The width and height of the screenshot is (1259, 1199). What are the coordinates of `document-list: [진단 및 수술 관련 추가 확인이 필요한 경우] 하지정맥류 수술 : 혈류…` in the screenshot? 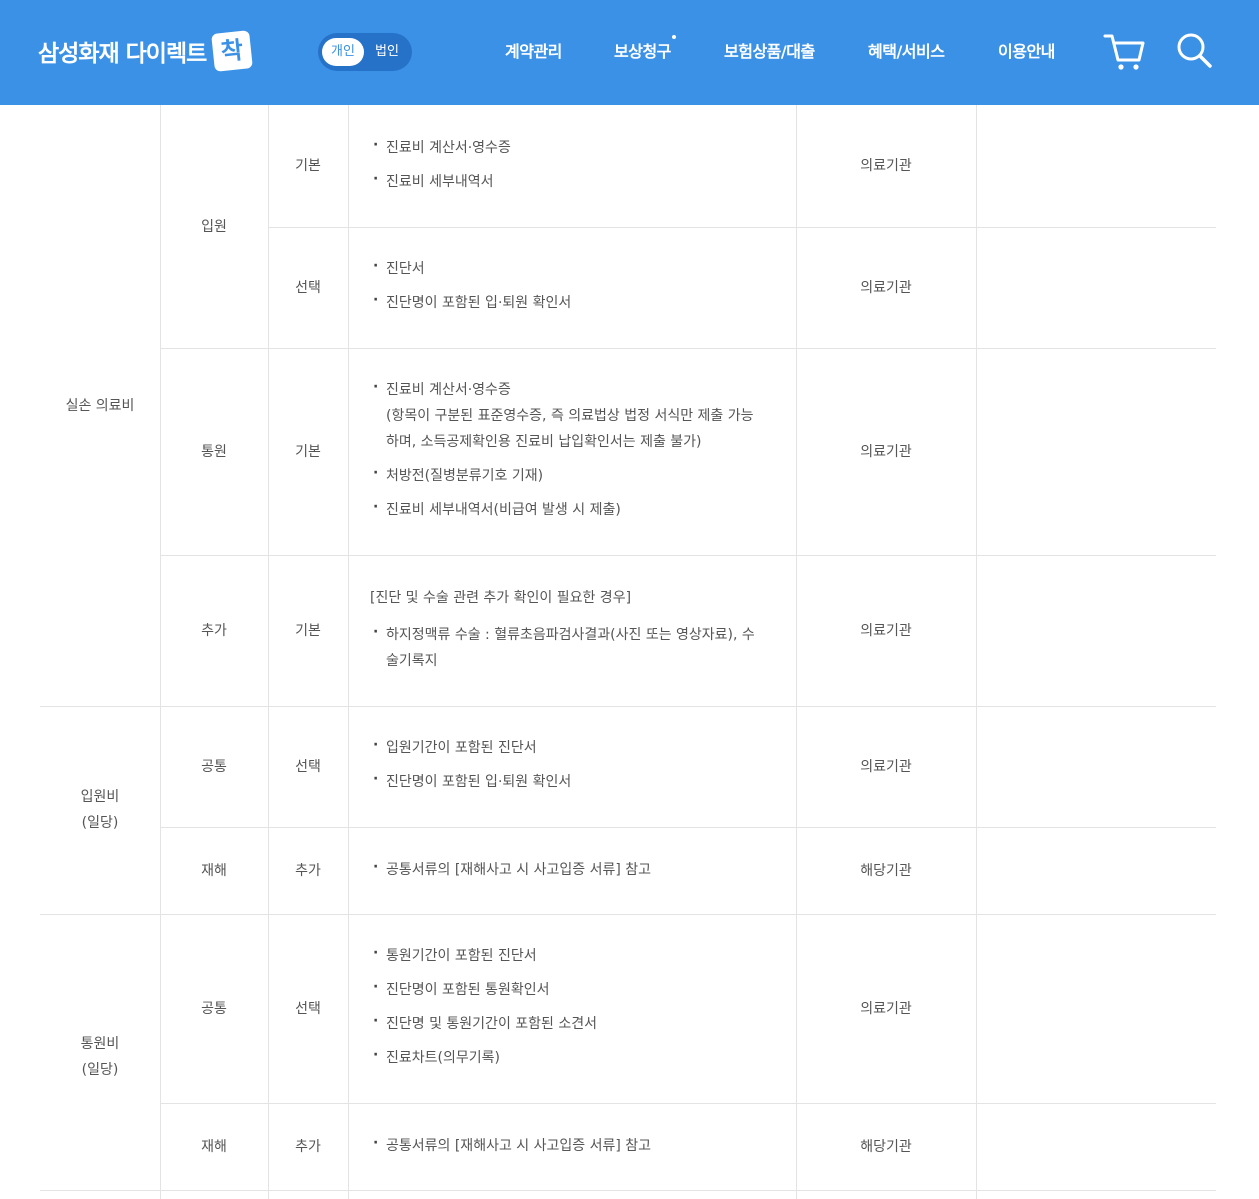 It's located at (570, 629).